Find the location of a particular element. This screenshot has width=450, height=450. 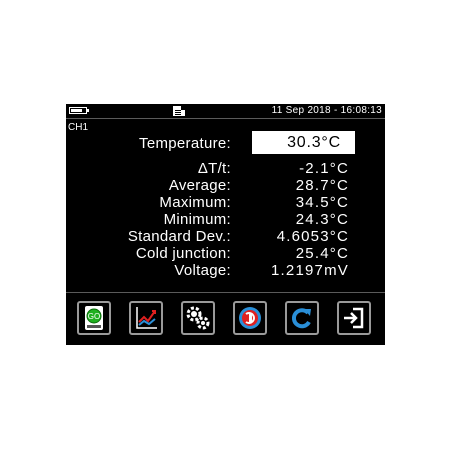

exit-icon is located at coordinates (354, 318).